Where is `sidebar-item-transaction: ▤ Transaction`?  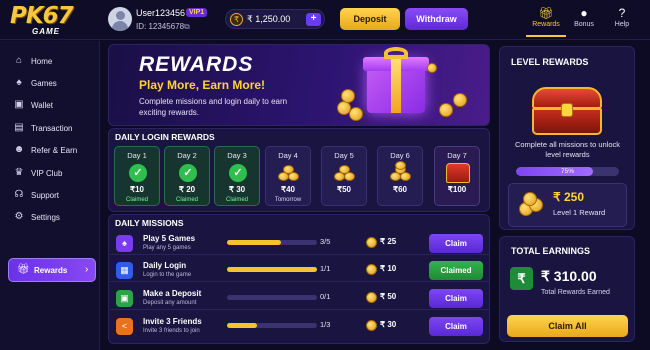
sidebar-item-transaction: ▤ Transaction is located at coordinates (52, 129).